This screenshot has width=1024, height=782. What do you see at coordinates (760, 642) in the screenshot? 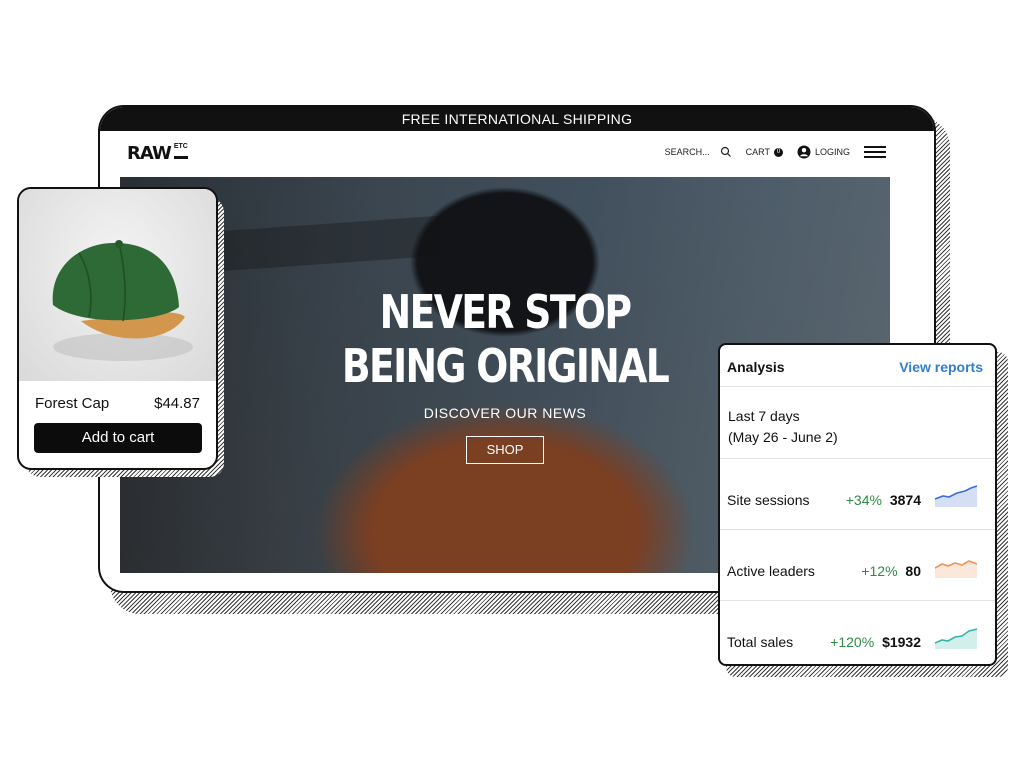
I see `metric-label: Total sales` at bounding box center [760, 642].